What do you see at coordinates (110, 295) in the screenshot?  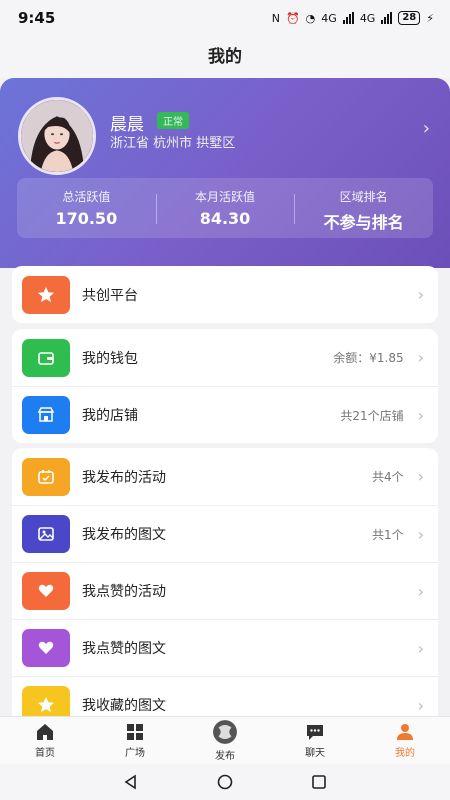 I see `menu-item-label: 共创平台` at bounding box center [110, 295].